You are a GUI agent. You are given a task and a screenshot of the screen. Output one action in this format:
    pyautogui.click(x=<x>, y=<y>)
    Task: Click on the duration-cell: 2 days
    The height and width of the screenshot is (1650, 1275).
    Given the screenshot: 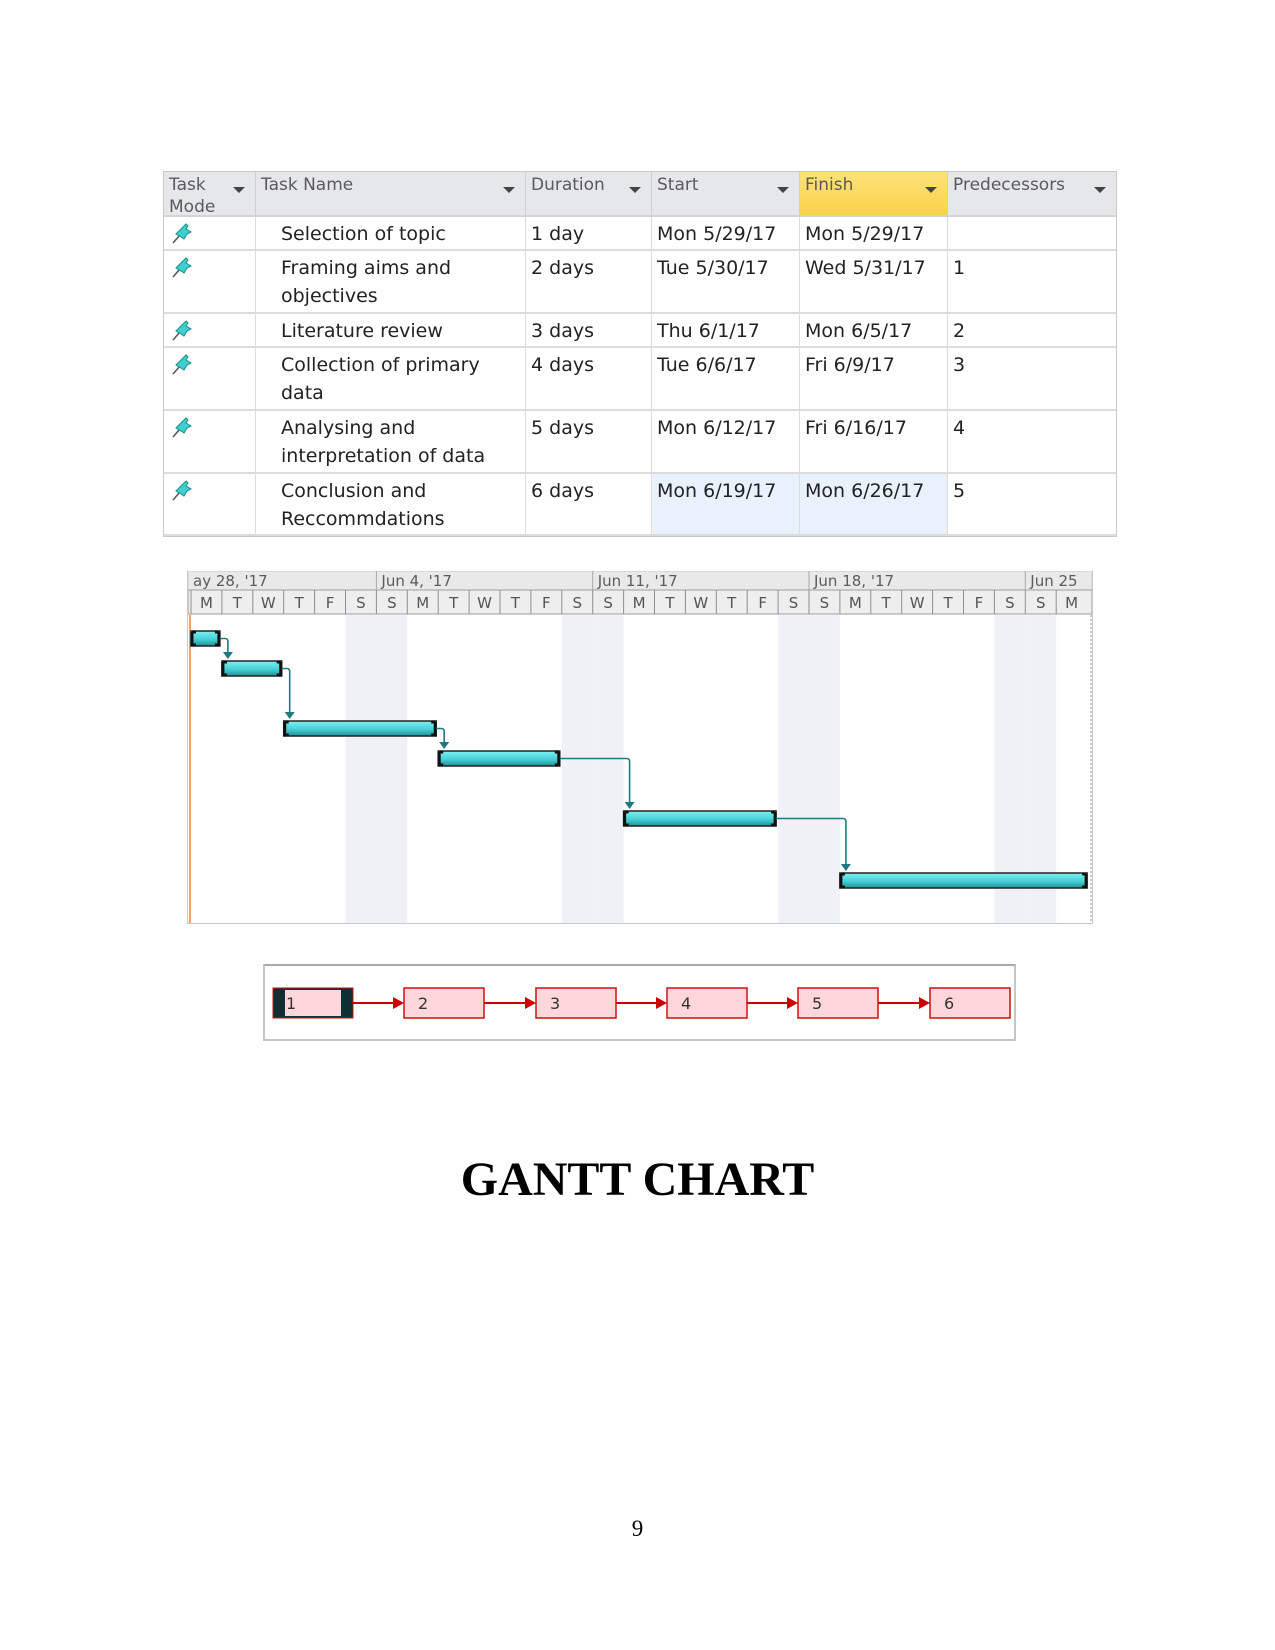 What is the action you would take?
    pyautogui.click(x=589, y=281)
    